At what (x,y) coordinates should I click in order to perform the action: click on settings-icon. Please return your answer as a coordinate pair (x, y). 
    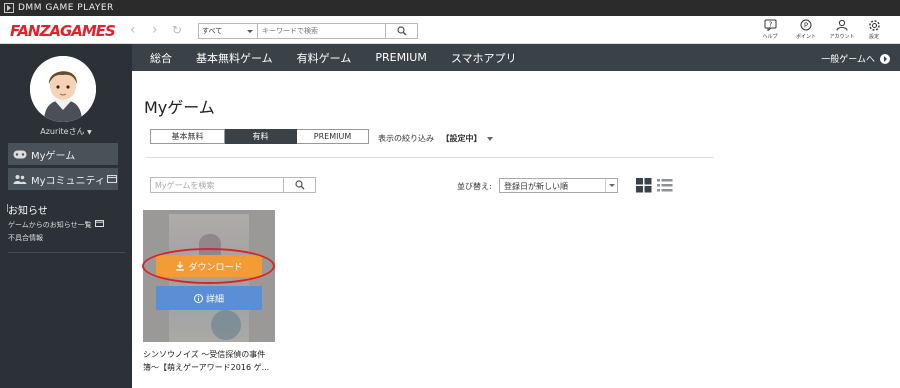
    Looking at the image, I should click on (874, 25).